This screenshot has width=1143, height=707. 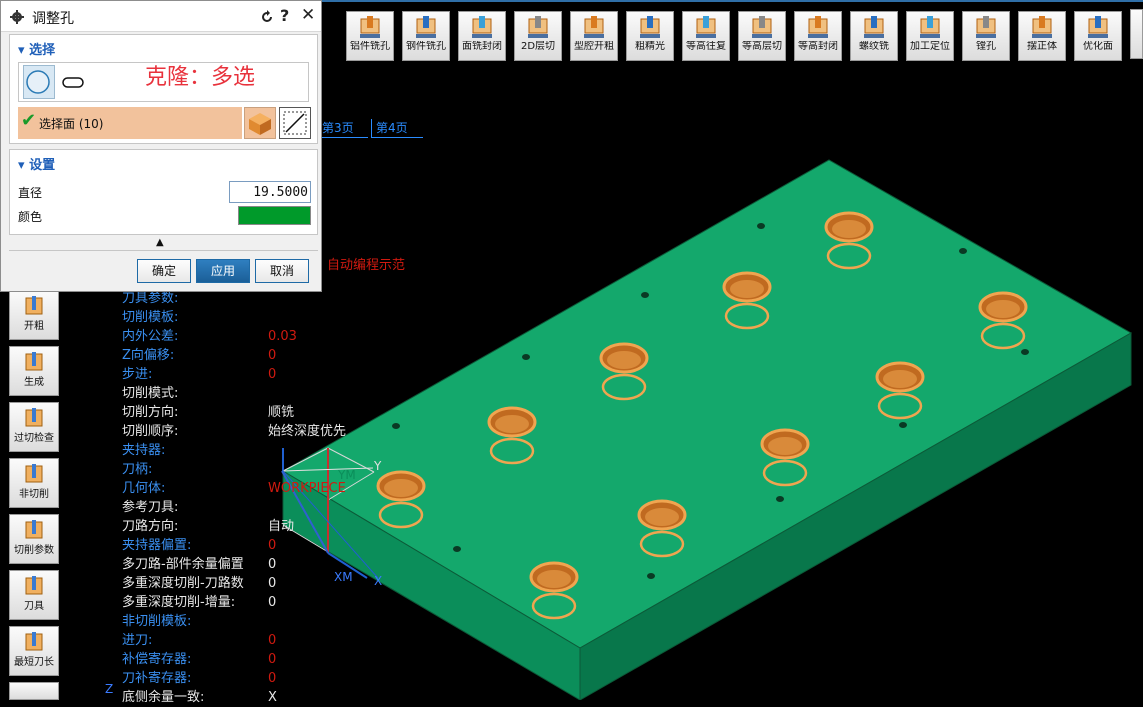 What do you see at coordinates (163, 250) in the screenshot?
I see `dialog-divider` at bounding box center [163, 250].